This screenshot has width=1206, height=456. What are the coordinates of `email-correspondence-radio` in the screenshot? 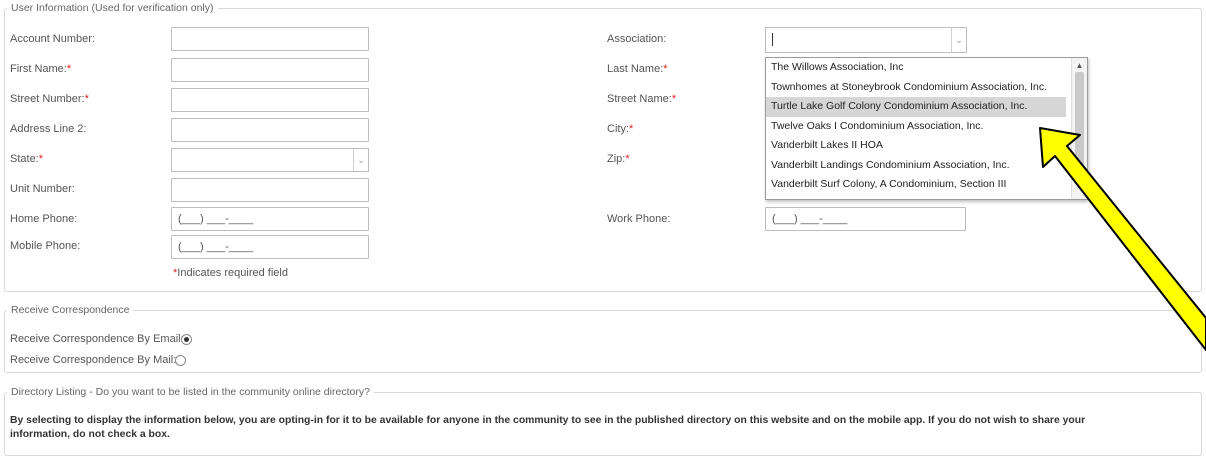 It's located at (186, 339).